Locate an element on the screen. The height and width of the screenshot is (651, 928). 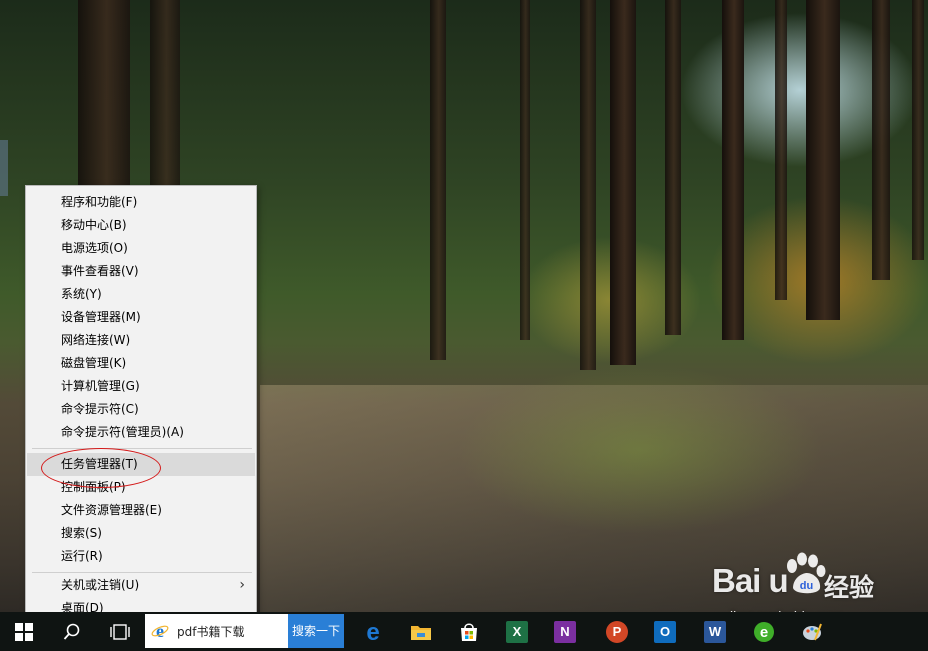
start-button is located at coordinates (24, 631).